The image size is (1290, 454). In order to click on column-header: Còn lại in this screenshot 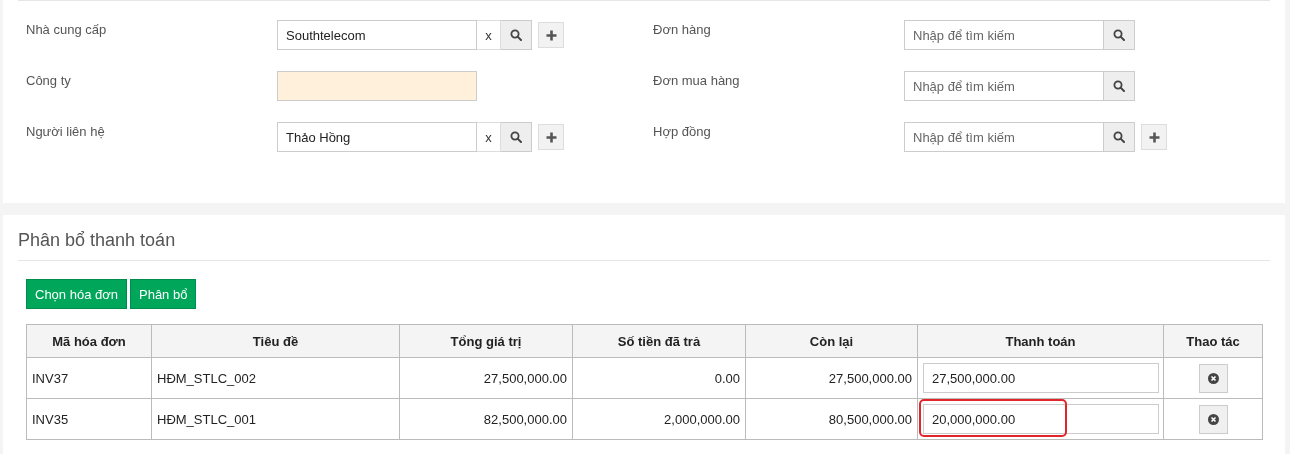, I will do `click(831, 341)`.